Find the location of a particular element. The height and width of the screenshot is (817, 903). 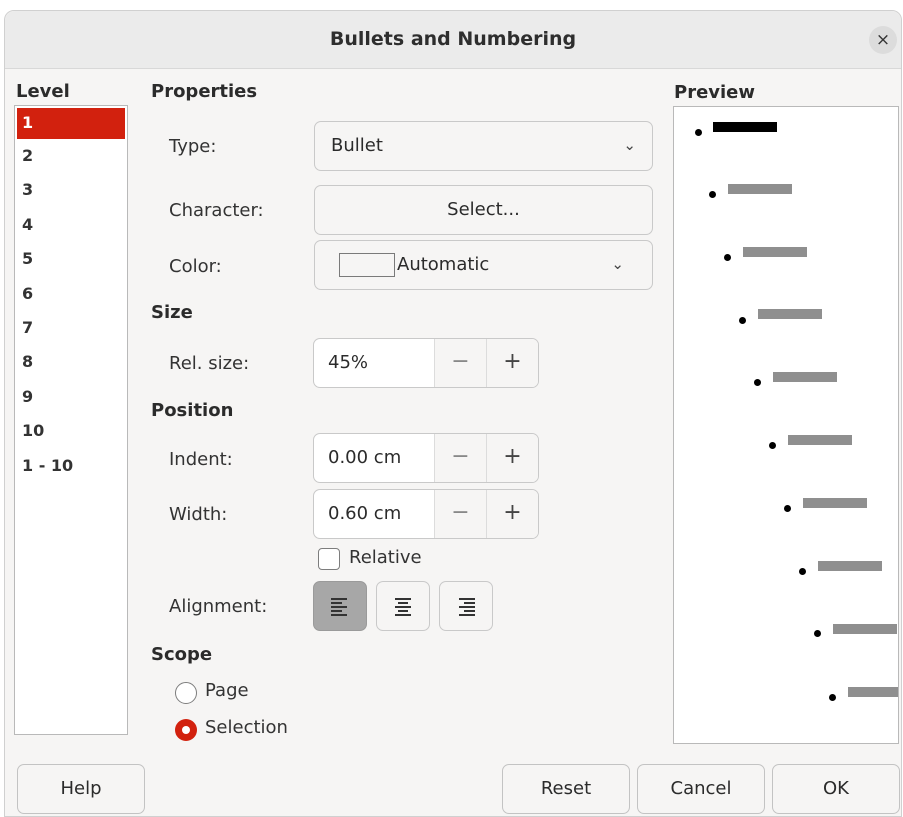

level-item-5: 5 is located at coordinates (71, 259).